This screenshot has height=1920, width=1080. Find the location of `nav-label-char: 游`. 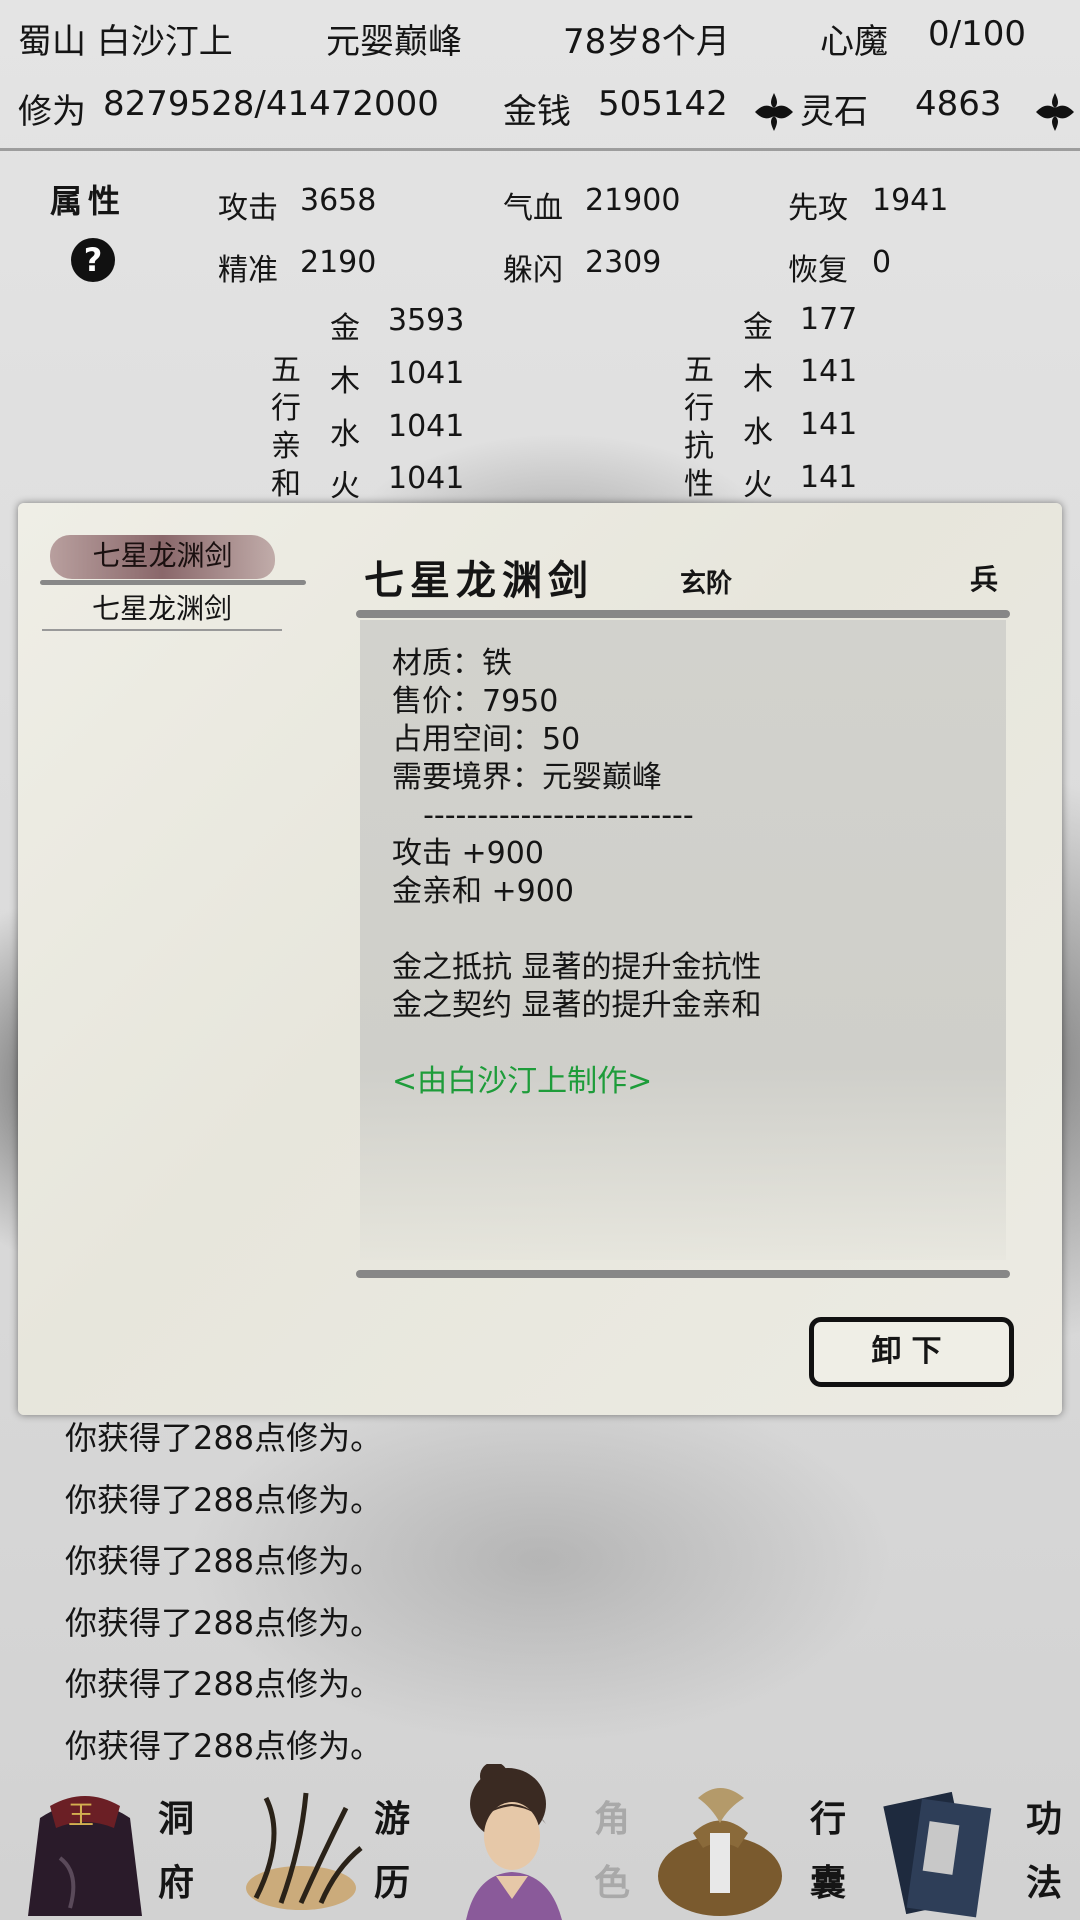

nav-label-char: 游 is located at coordinates (392, 1819).